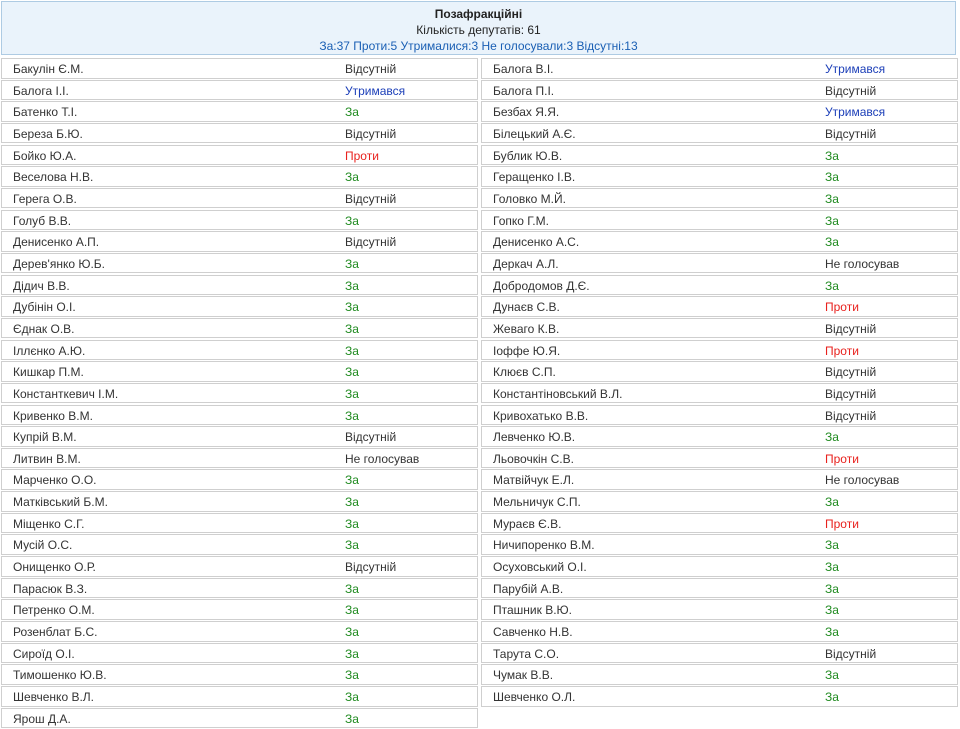 The height and width of the screenshot is (729, 960). I want to click on deputy-row: Міщенко С.Г. За, so click(239, 523).